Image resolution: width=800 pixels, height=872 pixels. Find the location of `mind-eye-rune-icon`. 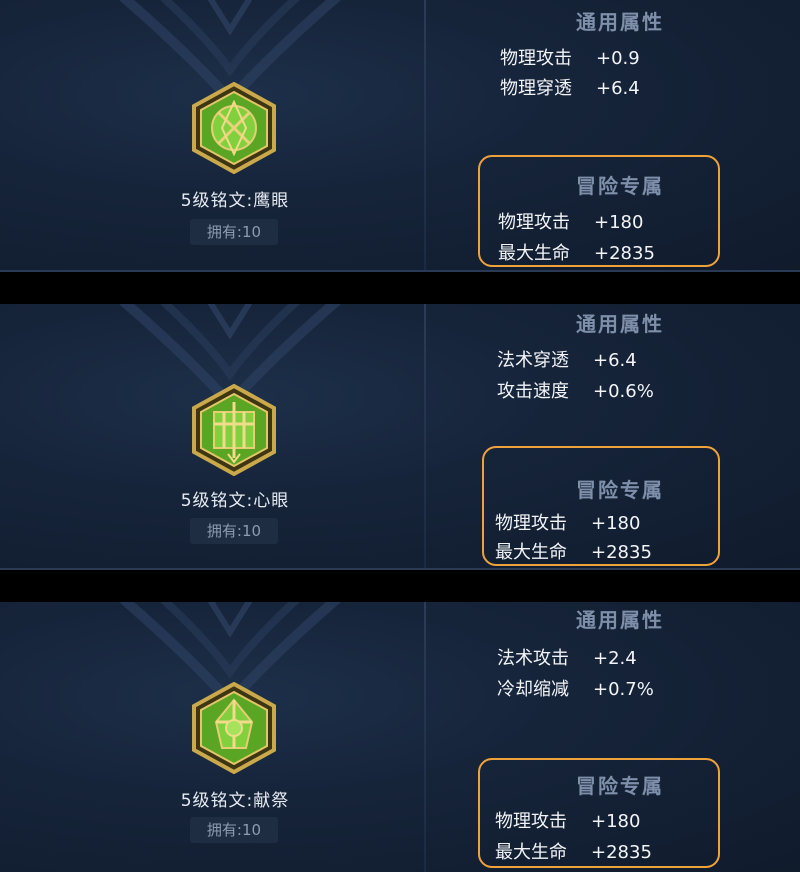

mind-eye-rune-icon is located at coordinates (234, 430).